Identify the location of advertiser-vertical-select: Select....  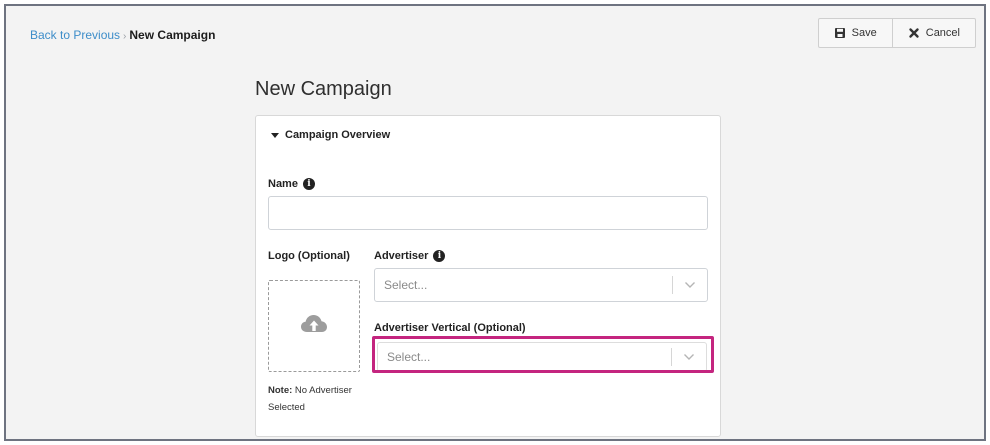
(542, 357).